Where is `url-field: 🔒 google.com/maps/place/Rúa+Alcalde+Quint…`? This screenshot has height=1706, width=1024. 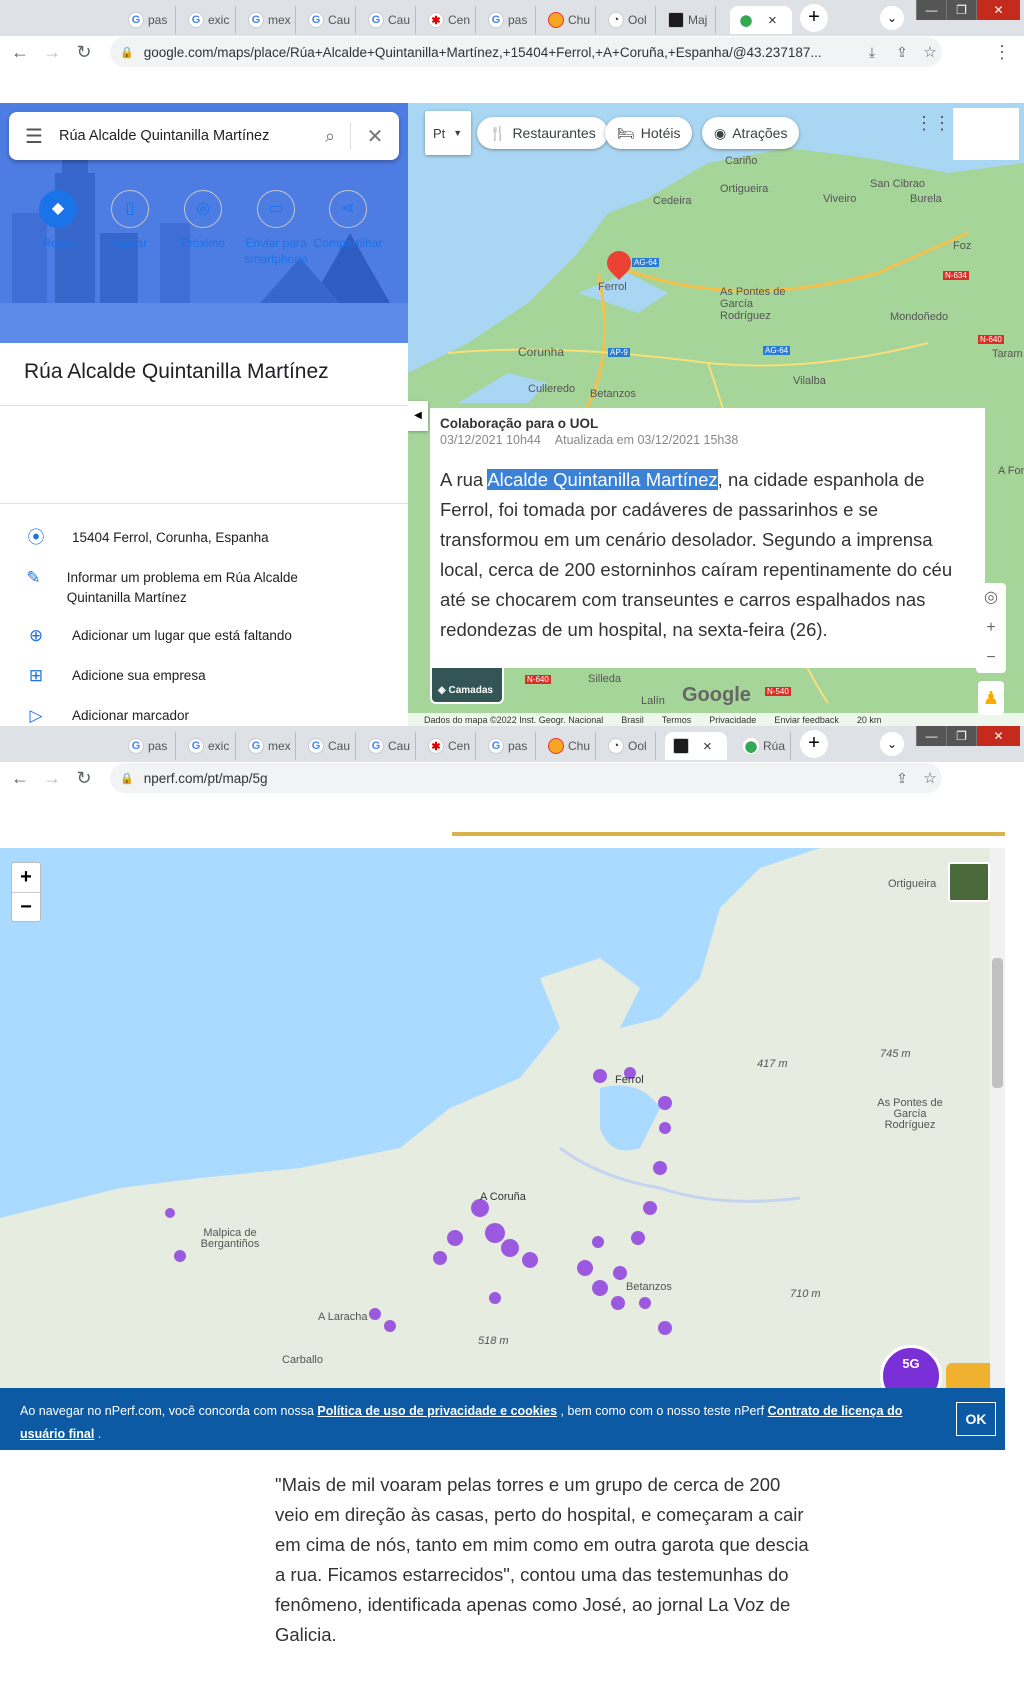 url-field: 🔒 google.com/maps/place/Rúa+Alcalde+Quint… is located at coordinates (526, 52).